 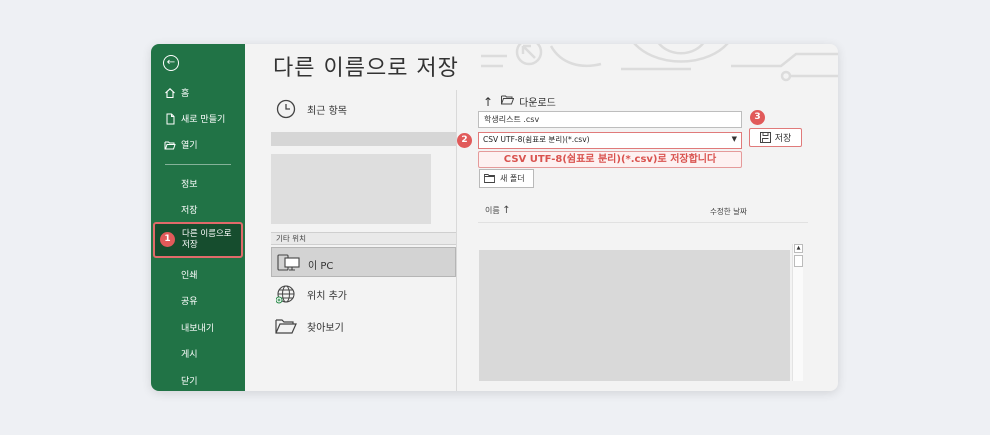 What do you see at coordinates (327, 111) in the screenshot?
I see `location-label: 최근 항목` at bounding box center [327, 111].